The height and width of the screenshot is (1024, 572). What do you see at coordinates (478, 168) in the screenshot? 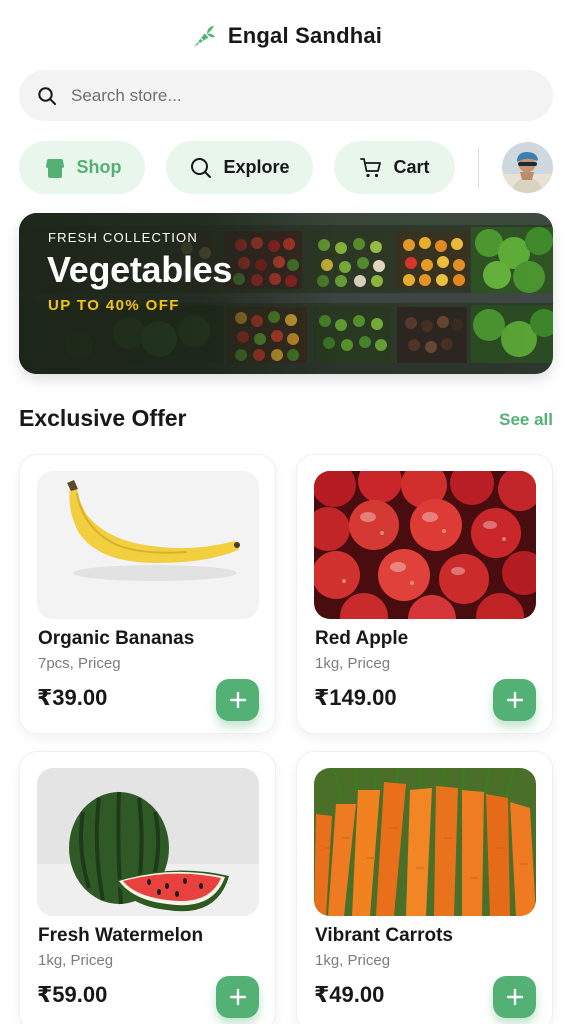
I see `nav-divider` at bounding box center [478, 168].